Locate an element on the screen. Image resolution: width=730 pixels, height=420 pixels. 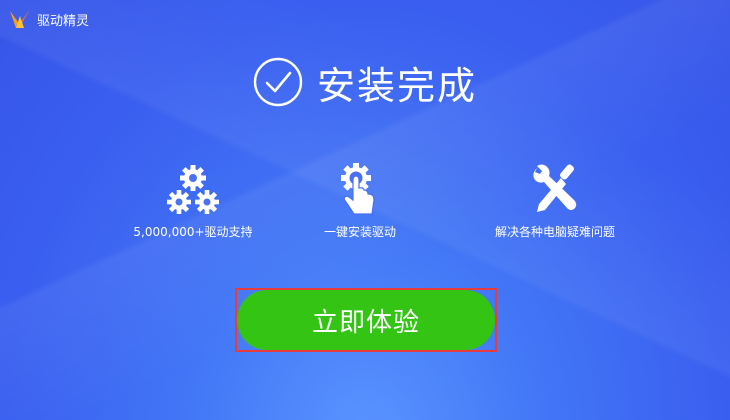
install-complete-header: 安装完成 is located at coordinates (365, 82).